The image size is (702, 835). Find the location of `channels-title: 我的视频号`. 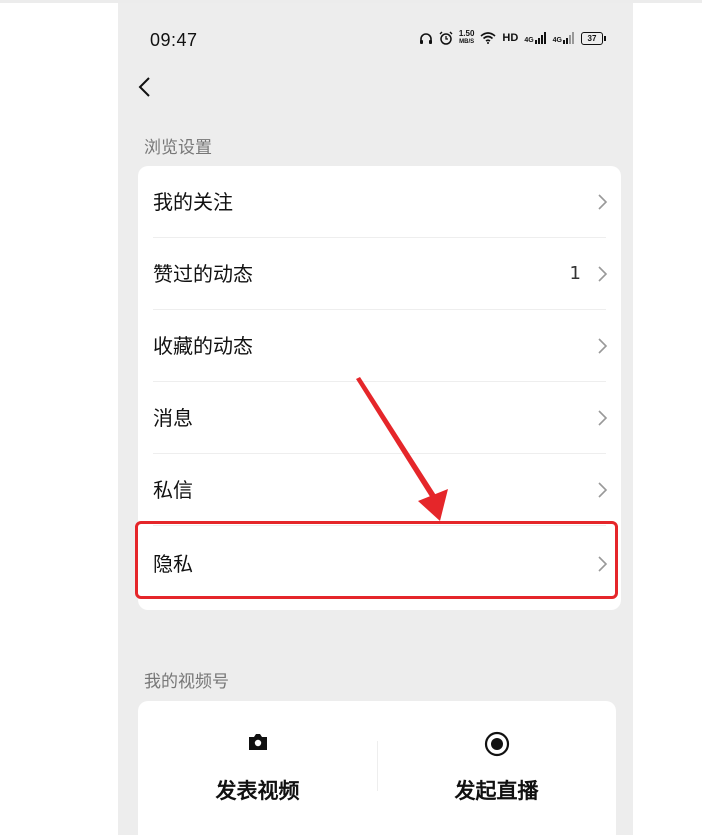

channels-title: 我的视频号 is located at coordinates (186, 682).